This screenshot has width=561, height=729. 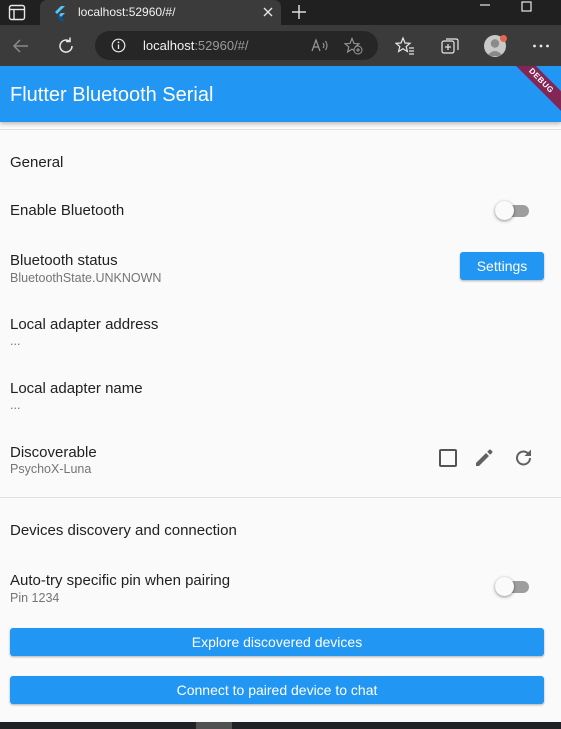 I want to click on url-text: localhost:52960/#/, so click(x=196, y=45).